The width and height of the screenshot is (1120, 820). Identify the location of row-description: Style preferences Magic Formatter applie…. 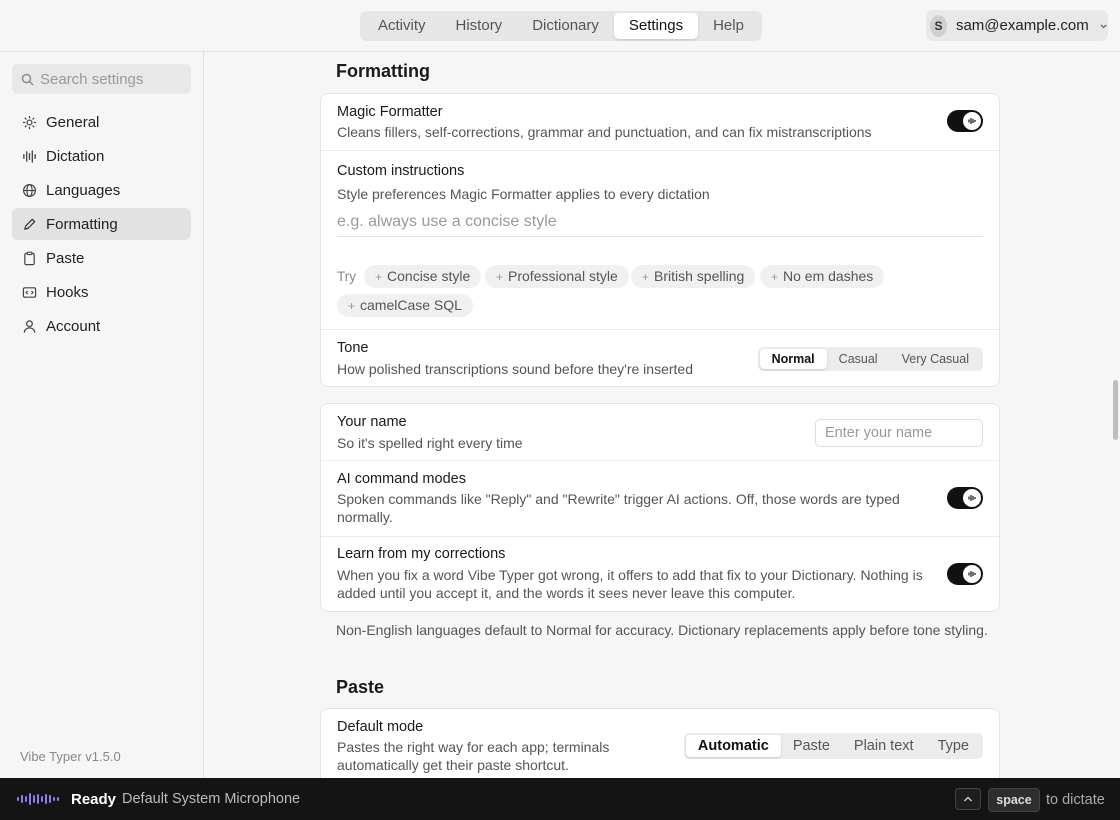
(523, 194).